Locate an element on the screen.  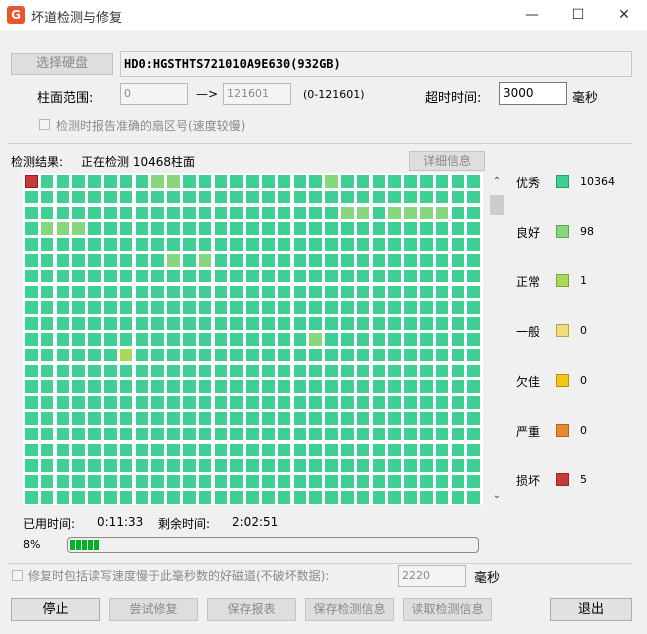
cylinder-end-input: 121601 is located at coordinates (257, 94).